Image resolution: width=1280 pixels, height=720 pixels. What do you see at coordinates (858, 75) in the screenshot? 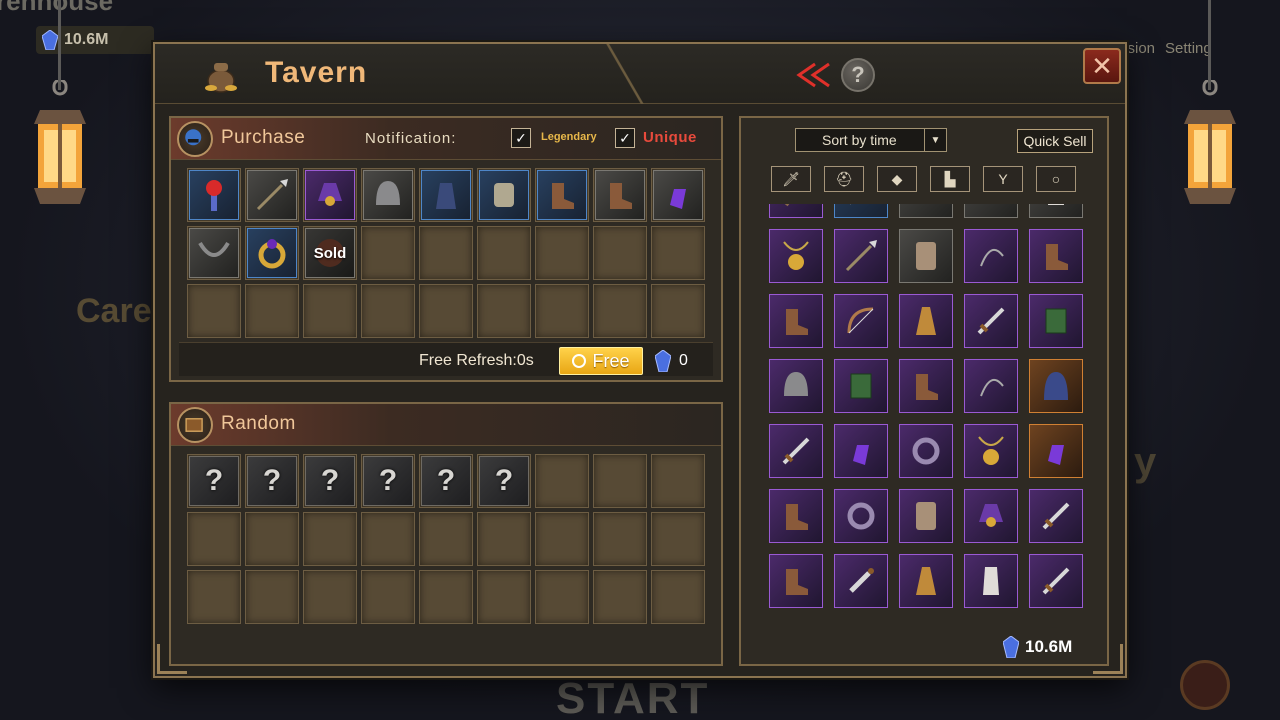
I see `help-button: ?` at bounding box center [858, 75].